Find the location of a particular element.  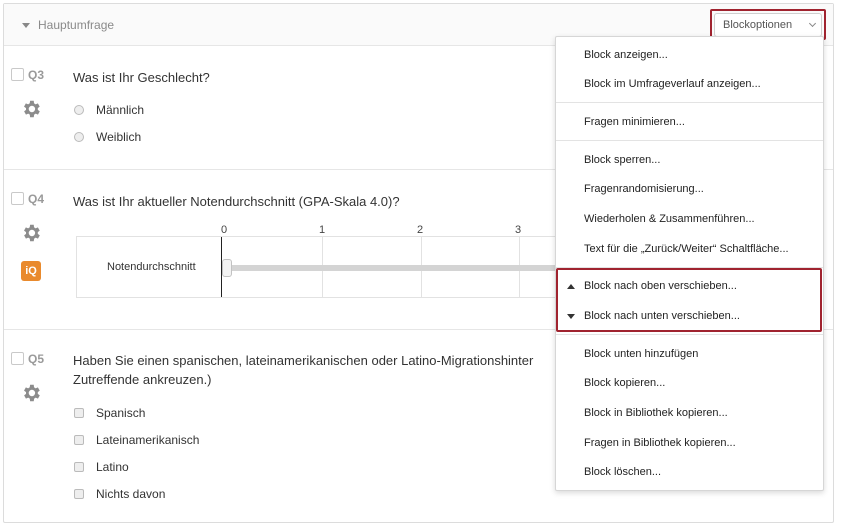

slider-track is located at coordinates (394, 268).